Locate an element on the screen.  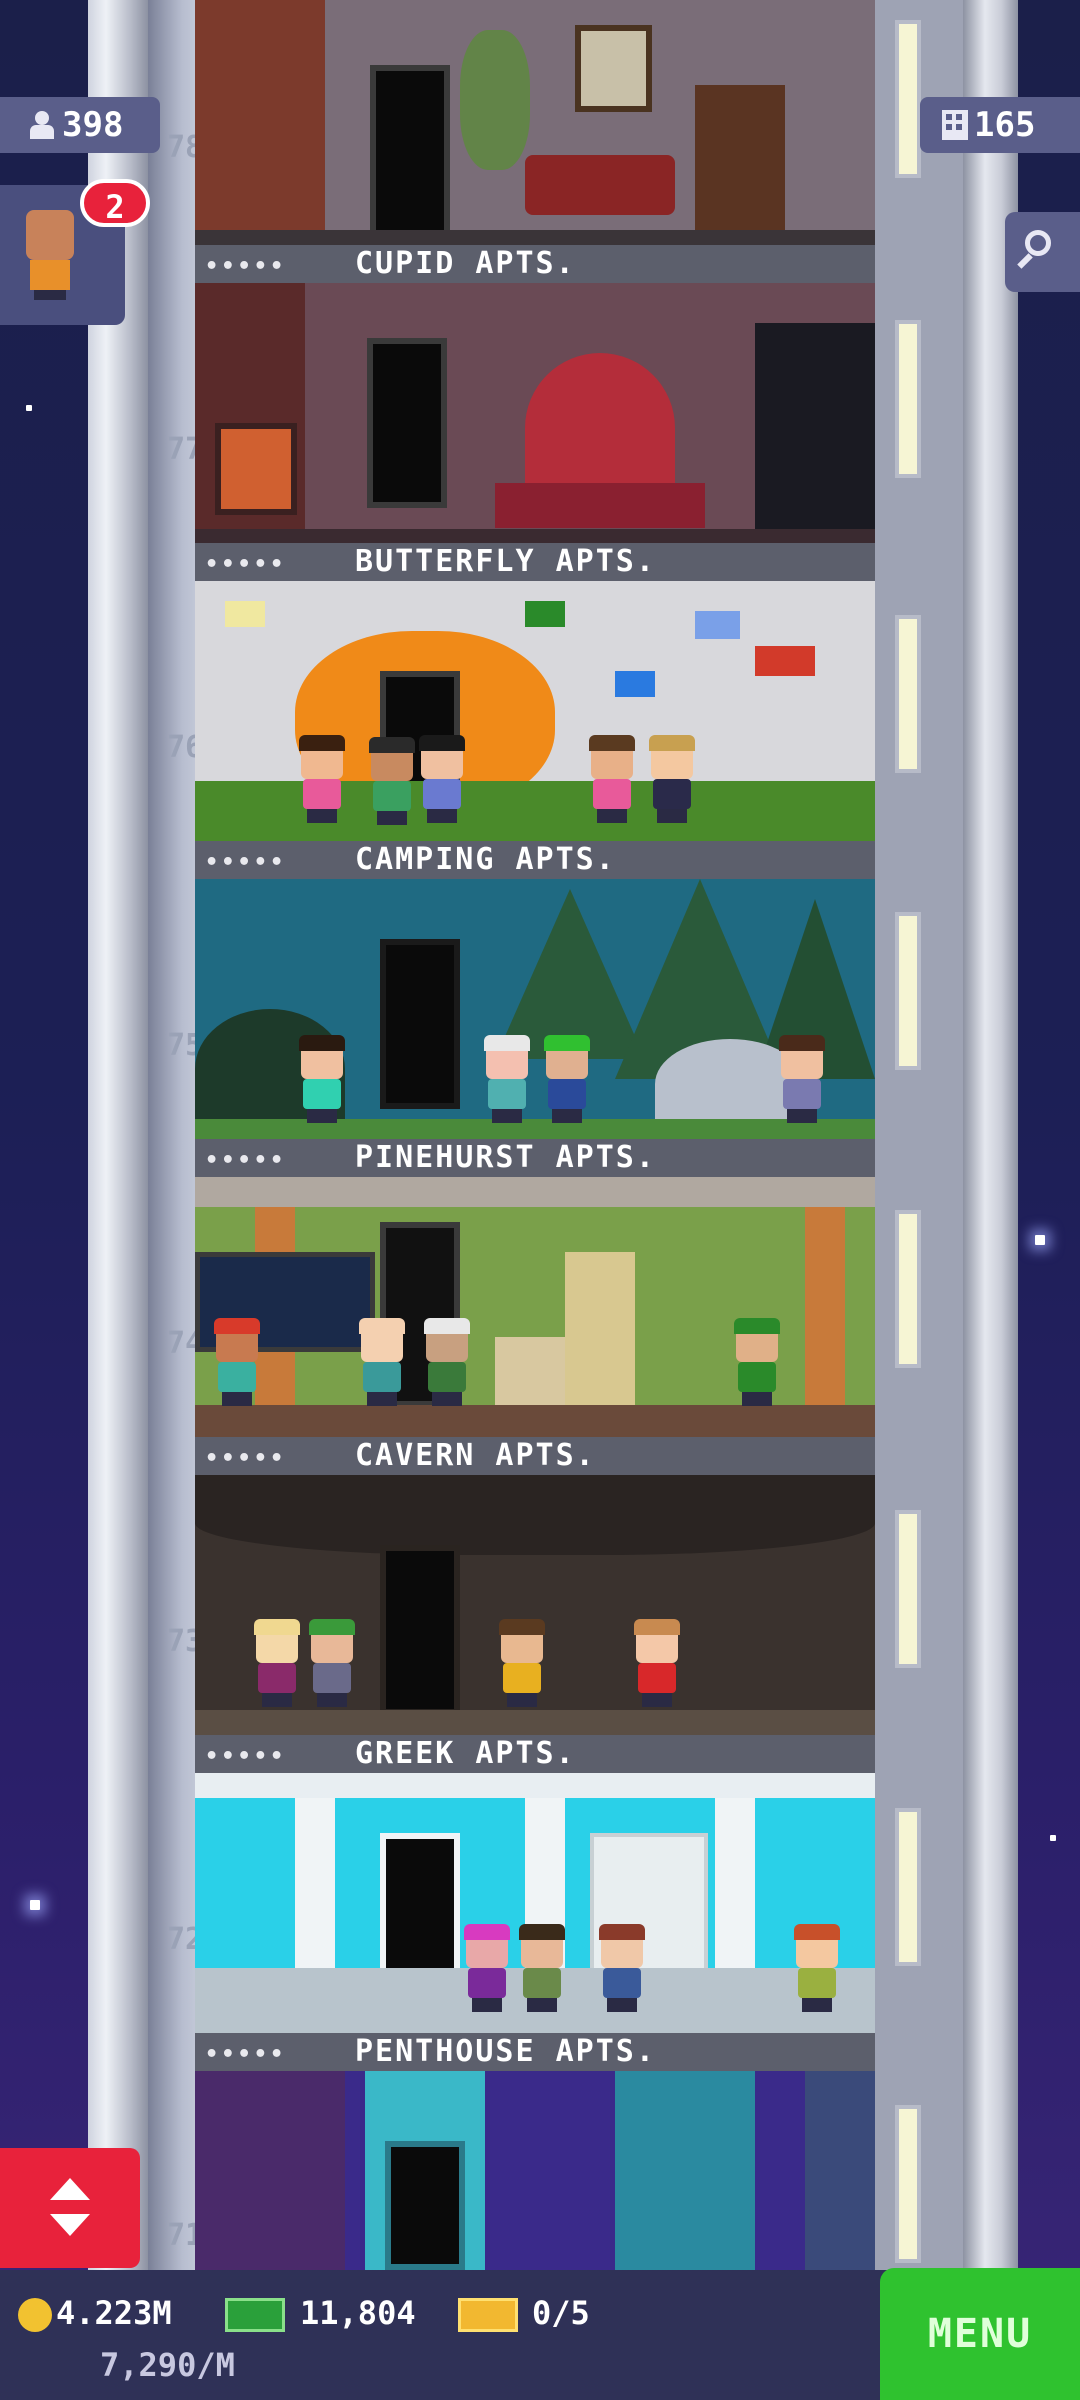
bitizen-notification-button: 2 is located at coordinates (75, 252).